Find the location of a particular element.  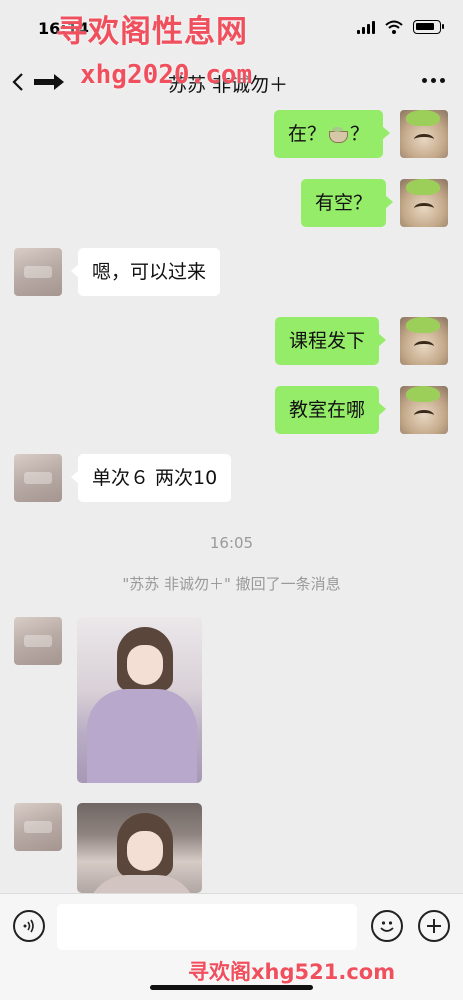

message-bubble-outgoing: 教室在哪 is located at coordinates (331, 410).